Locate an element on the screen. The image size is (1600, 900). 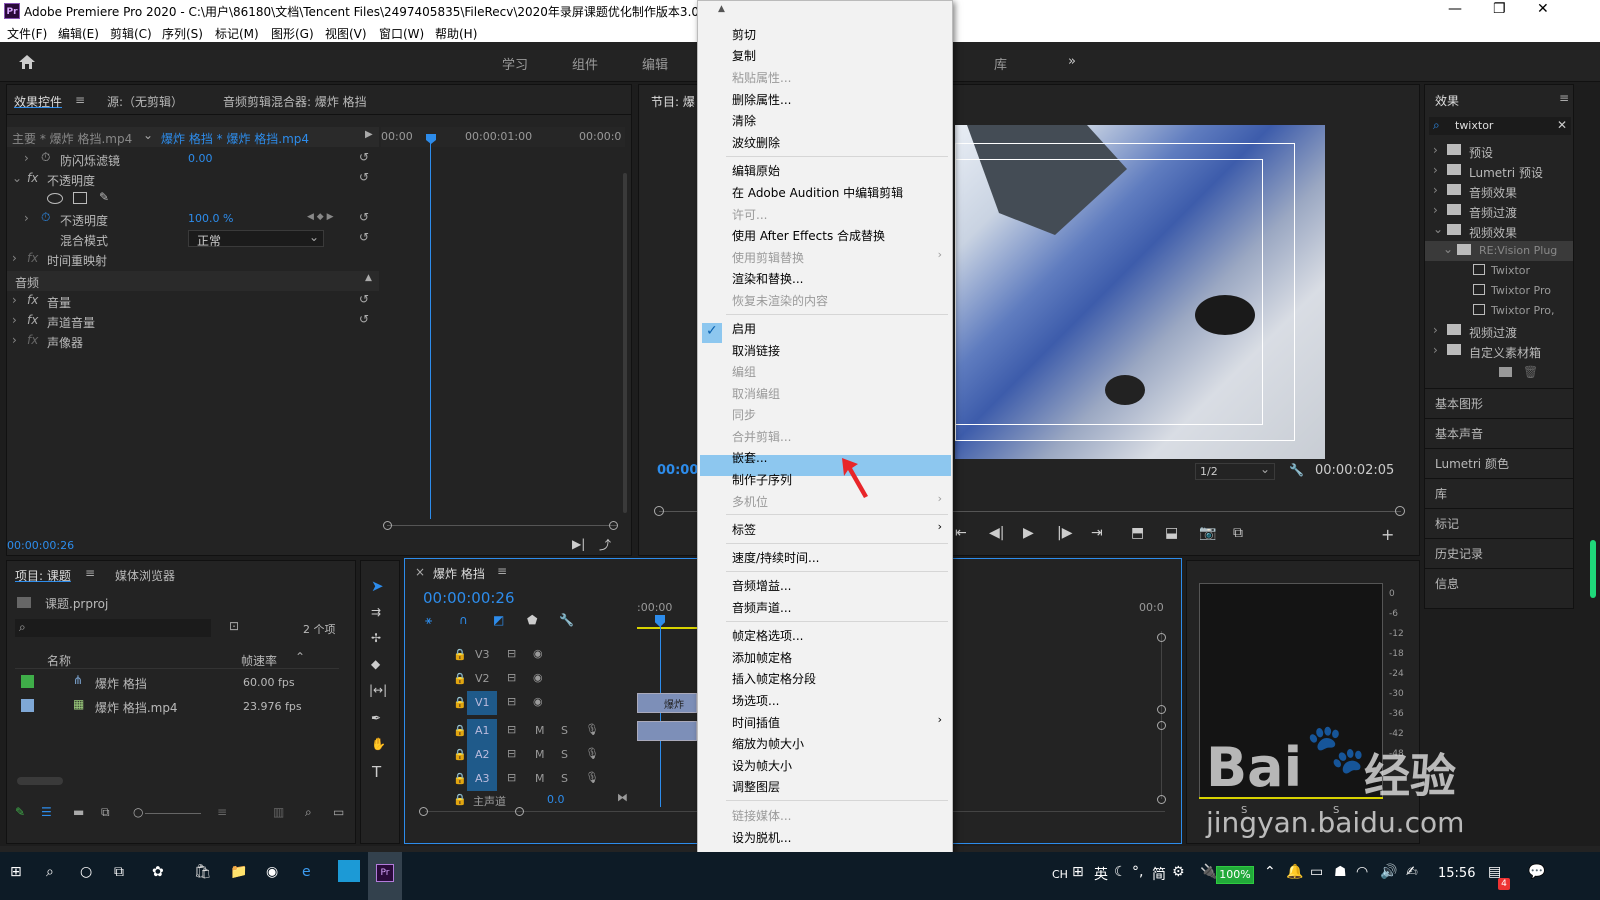
solo-button: S is located at coordinates (564, 754).